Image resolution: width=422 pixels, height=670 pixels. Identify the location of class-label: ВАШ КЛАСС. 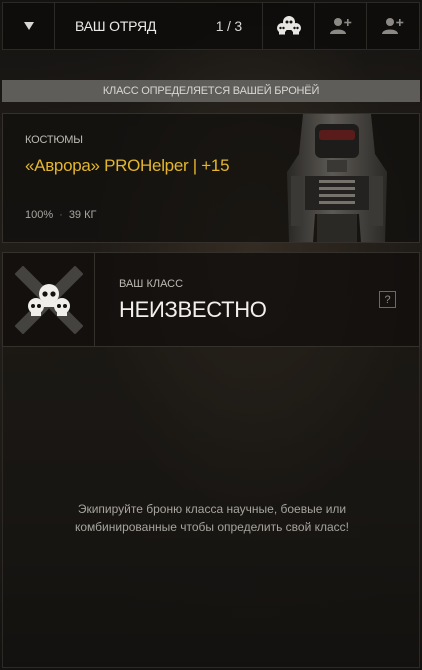
(151, 284).